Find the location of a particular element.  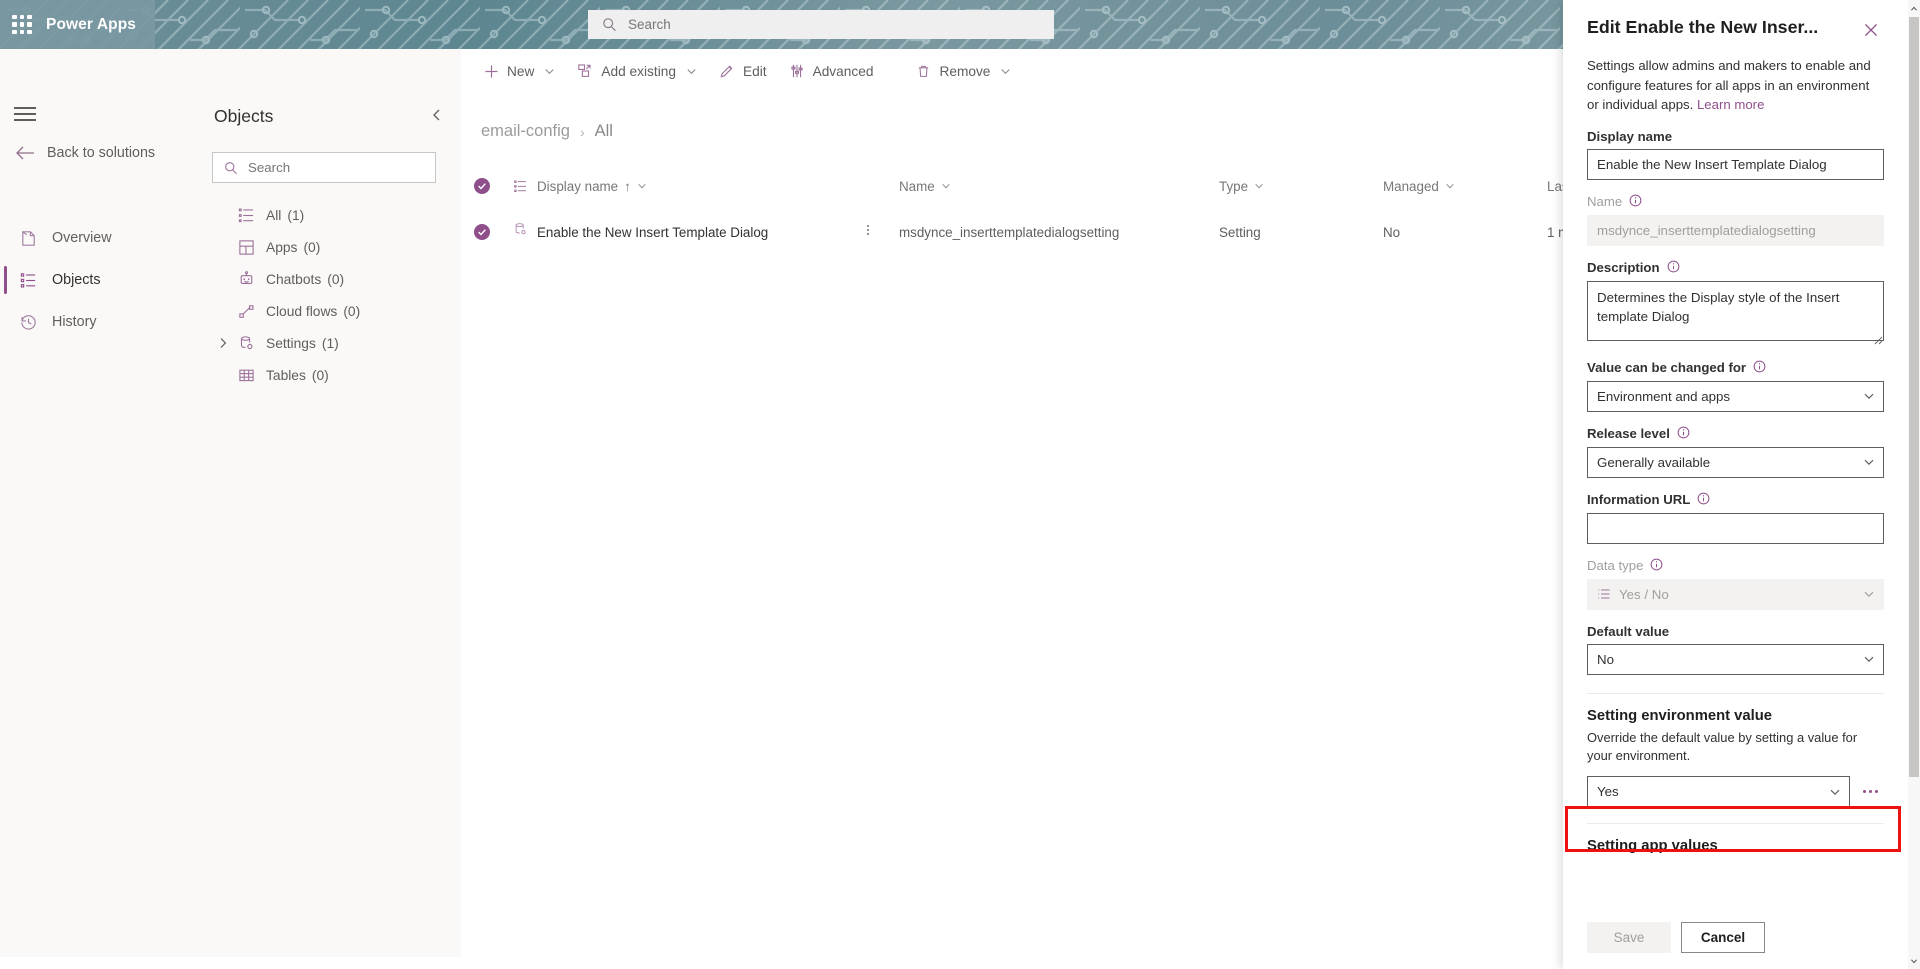

more-vertical-icon is located at coordinates (868, 232).